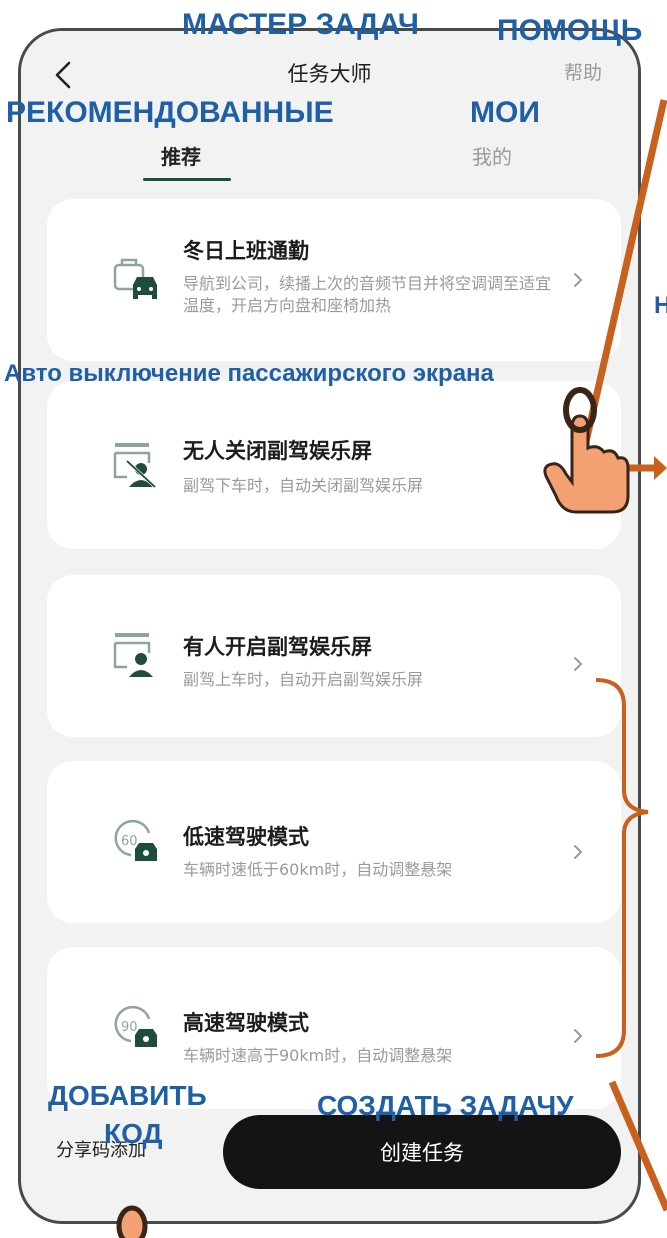  What do you see at coordinates (127, 1095) in the screenshot?
I see `annotation-add-code-1: ДОБАВИТЬ` at bounding box center [127, 1095].